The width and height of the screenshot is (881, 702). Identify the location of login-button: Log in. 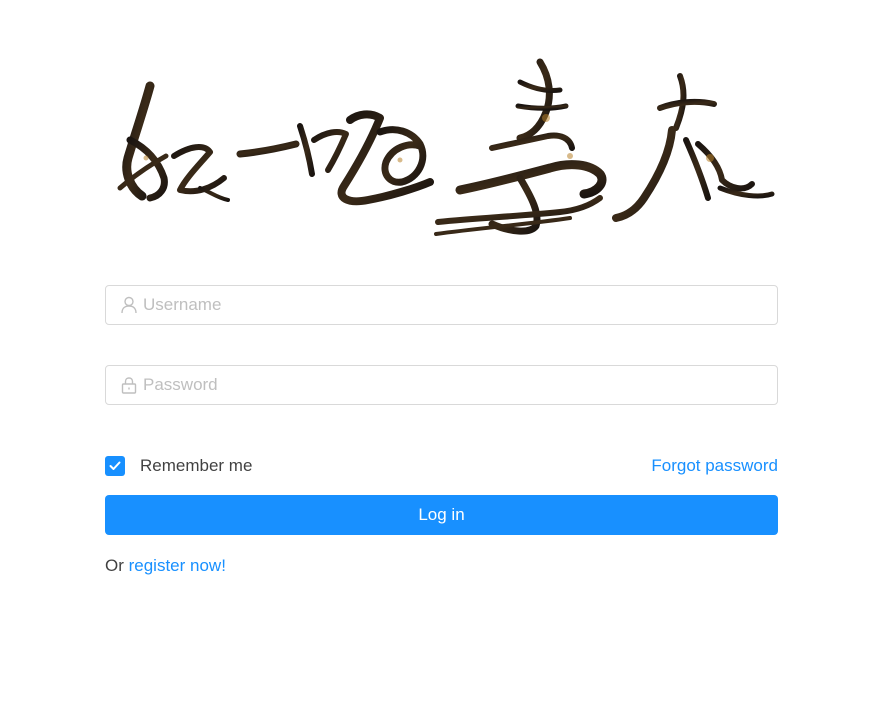
(441, 515).